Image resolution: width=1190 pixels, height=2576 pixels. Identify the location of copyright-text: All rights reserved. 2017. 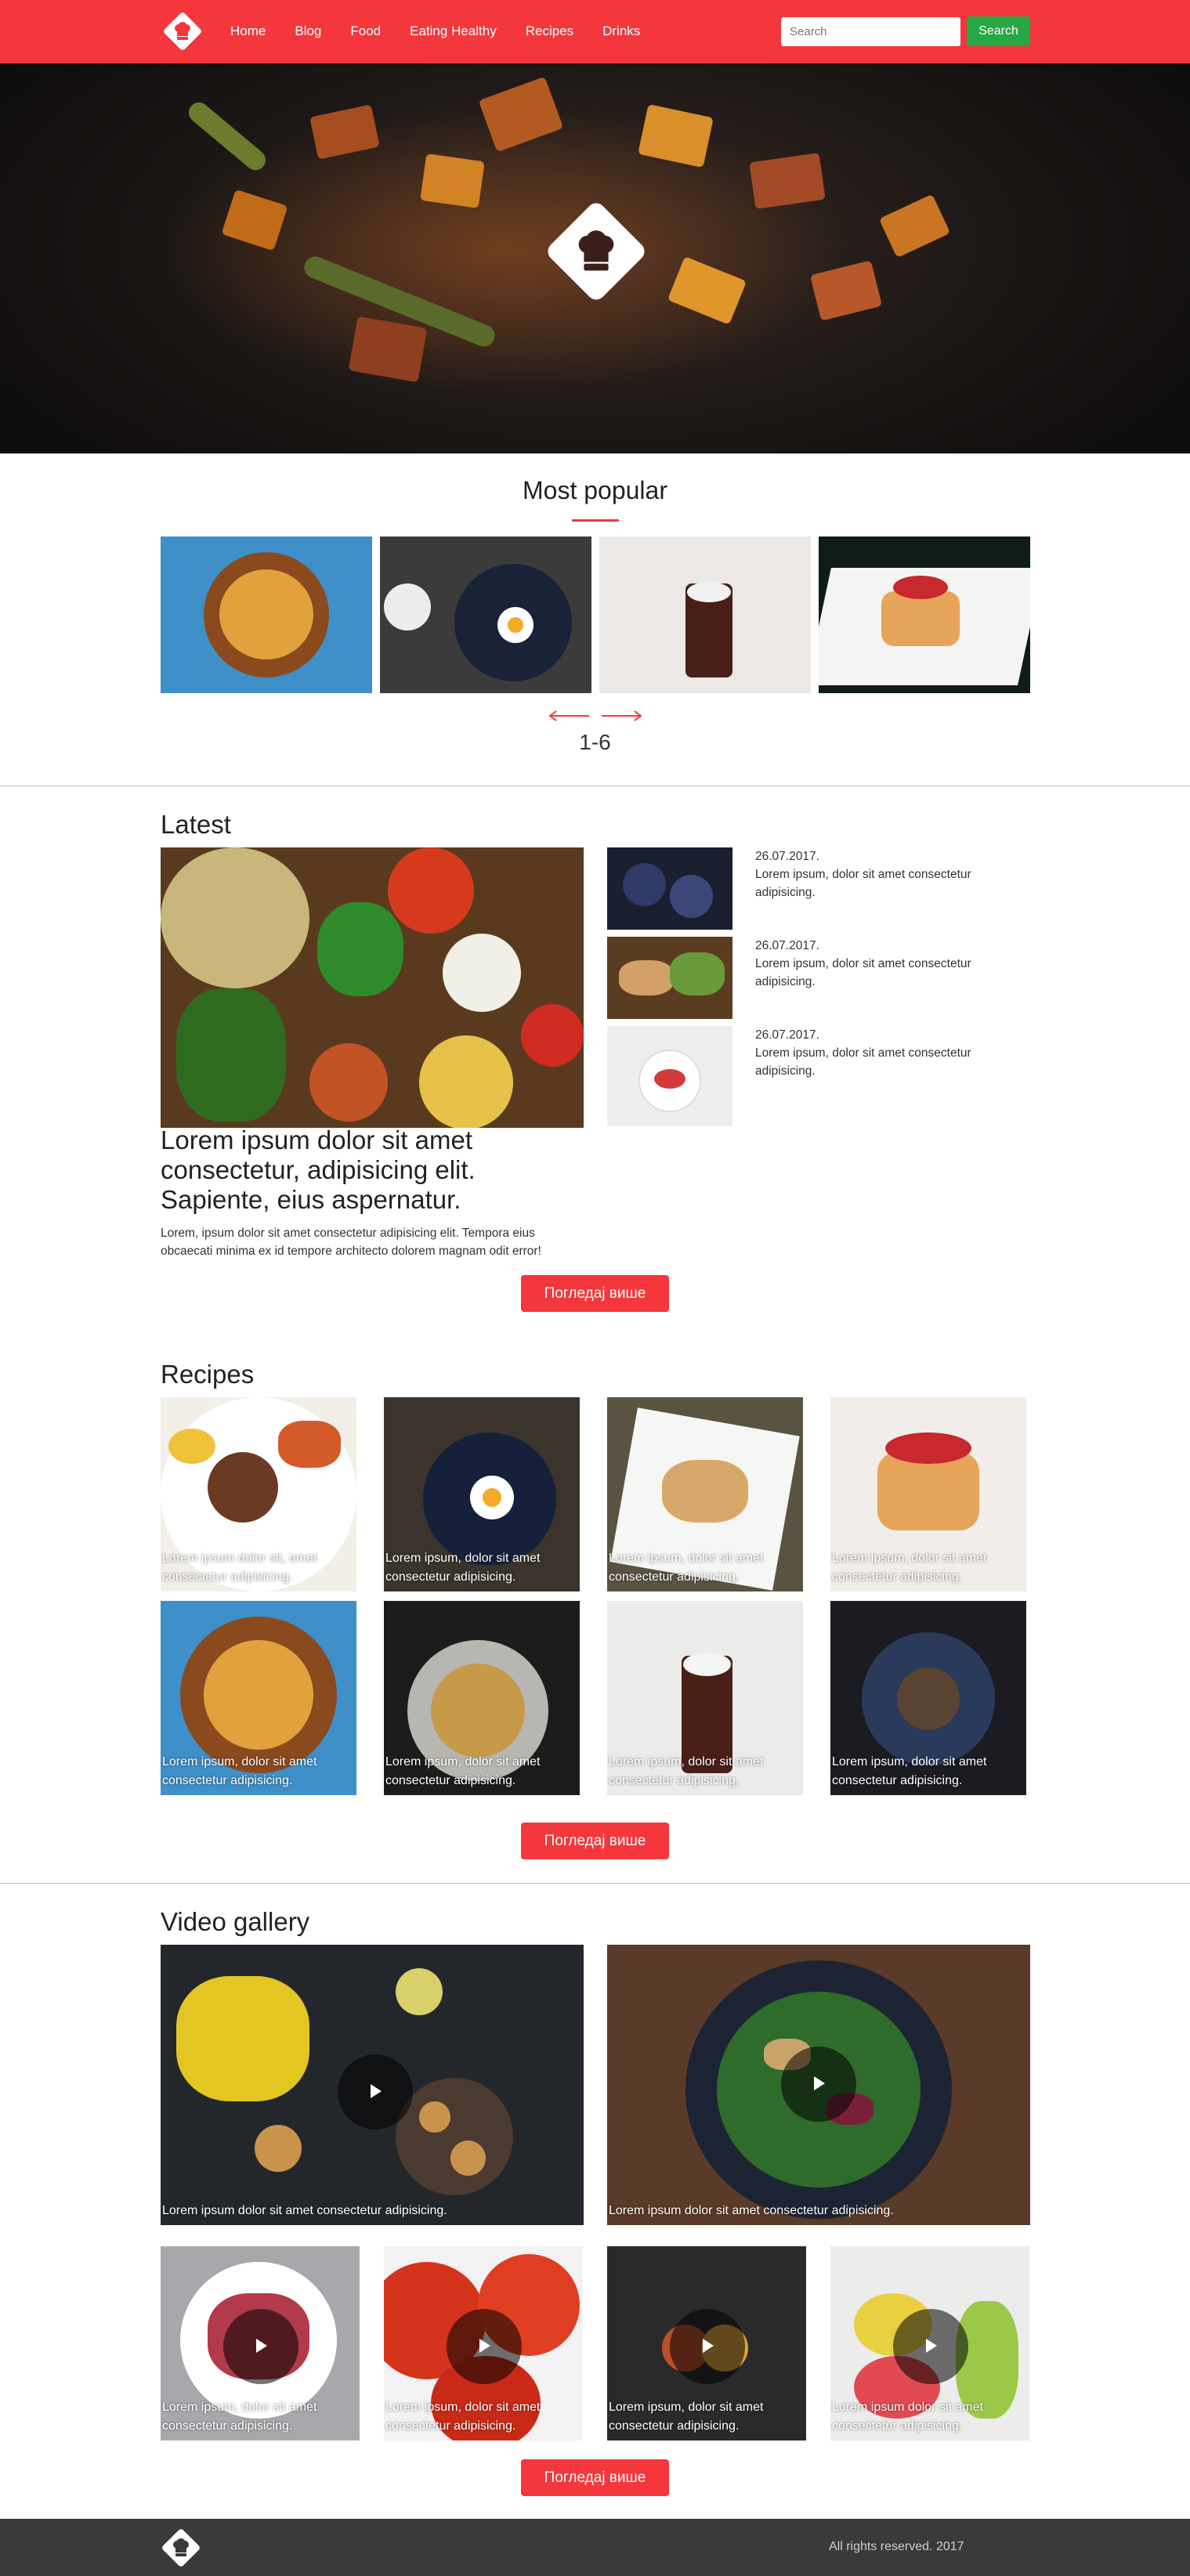
(896, 2546).